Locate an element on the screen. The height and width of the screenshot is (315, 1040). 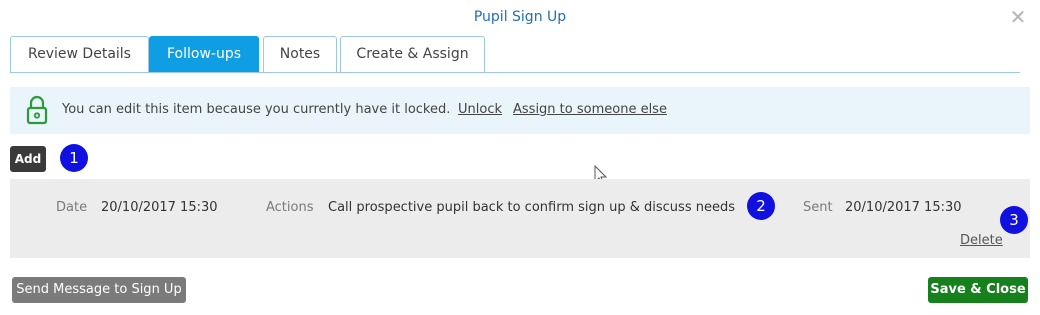
sent-label: Sent is located at coordinates (818, 207).